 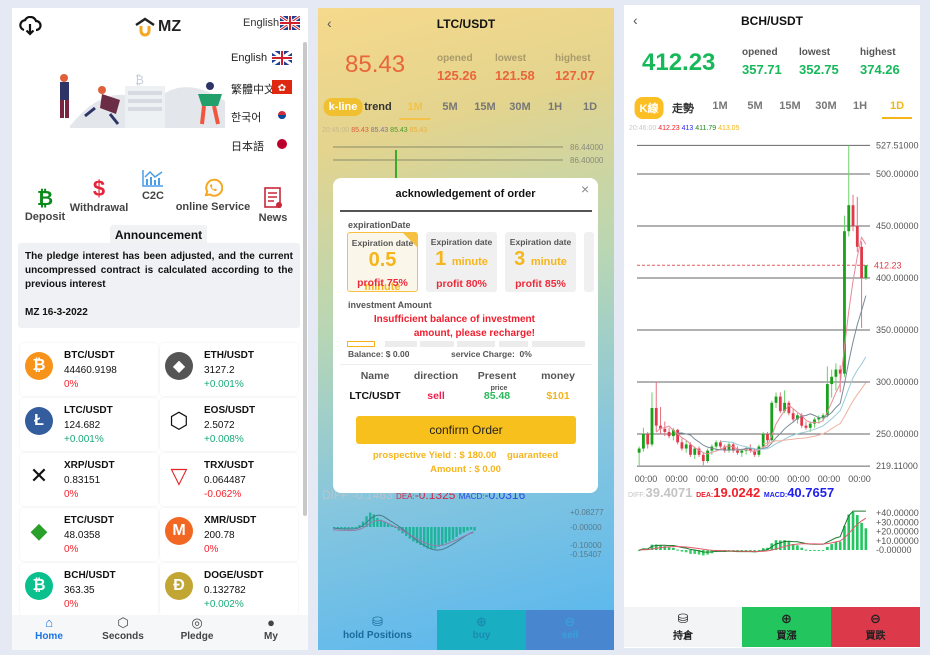 What do you see at coordinates (683, 108) in the screenshot?
I see `tab-1: 走勢` at bounding box center [683, 108].